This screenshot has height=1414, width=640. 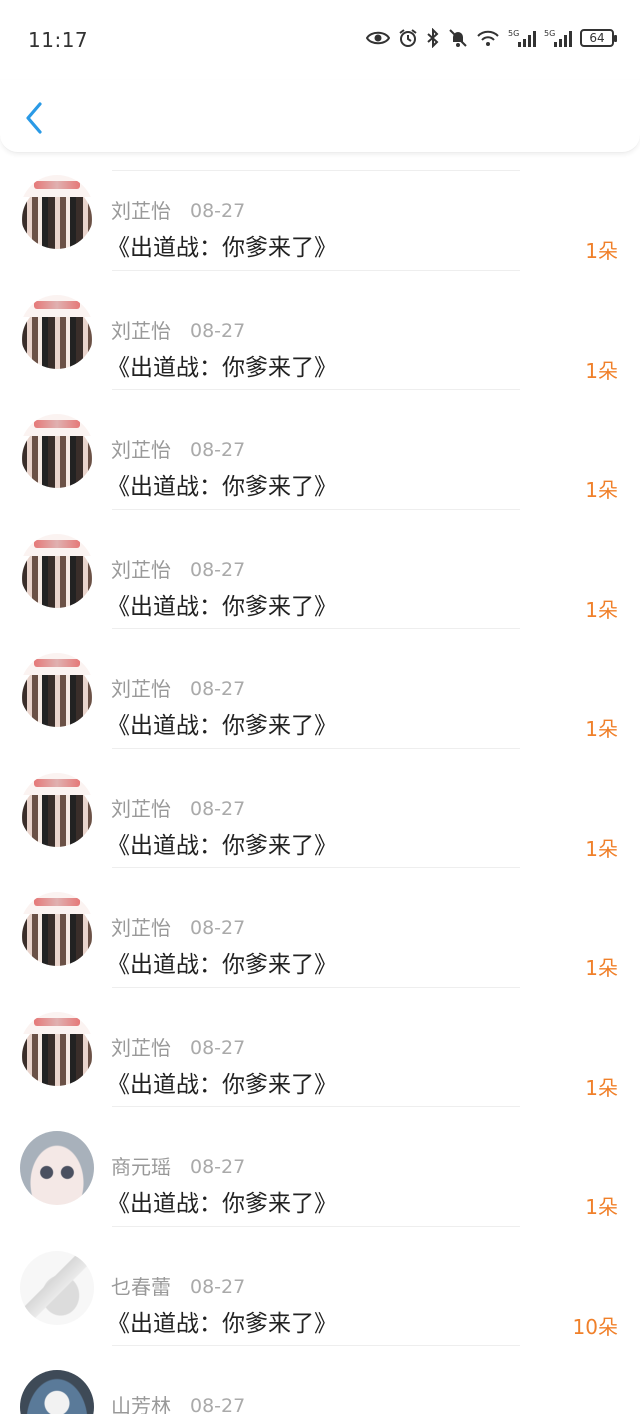 What do you see at coordinates (320, 116) in the screenshot?
I see `page-header` at bounding box center [320, 116].